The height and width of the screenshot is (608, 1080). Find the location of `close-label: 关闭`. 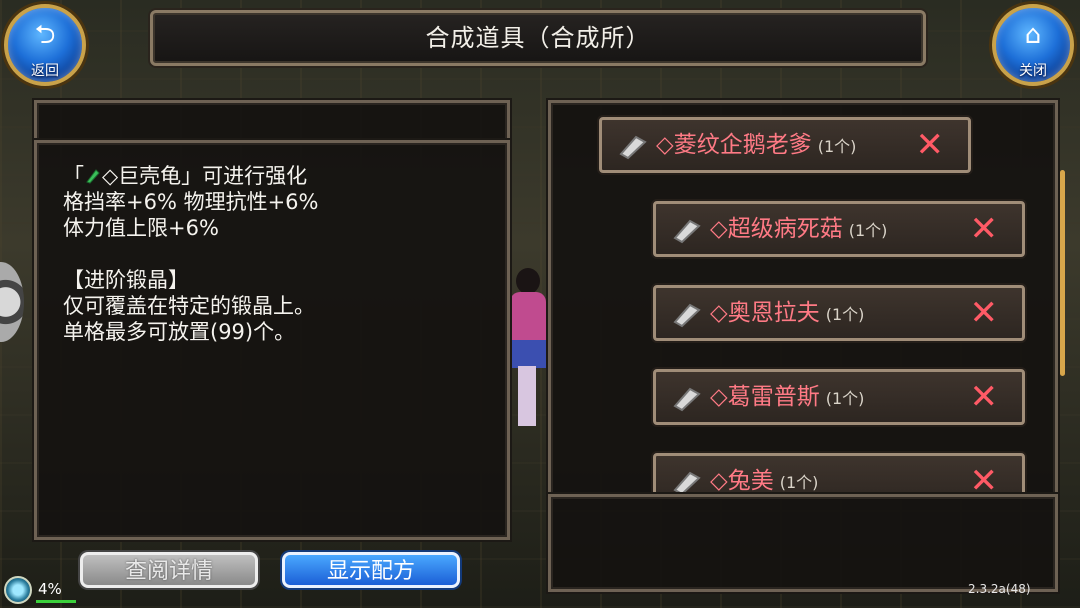

close-label: 关闭 is located at coordinates (1033, 71).